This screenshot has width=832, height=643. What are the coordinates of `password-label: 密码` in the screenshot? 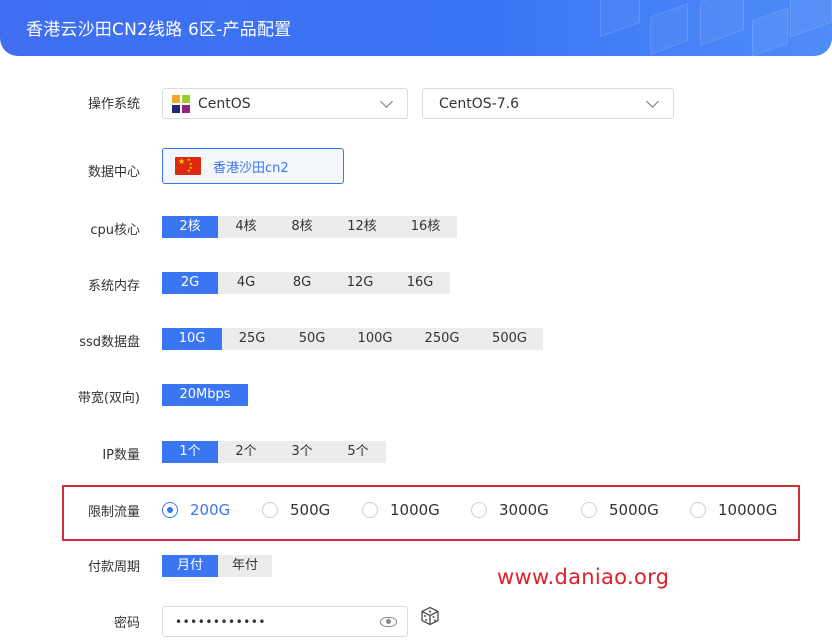 It's located at (126, 623).